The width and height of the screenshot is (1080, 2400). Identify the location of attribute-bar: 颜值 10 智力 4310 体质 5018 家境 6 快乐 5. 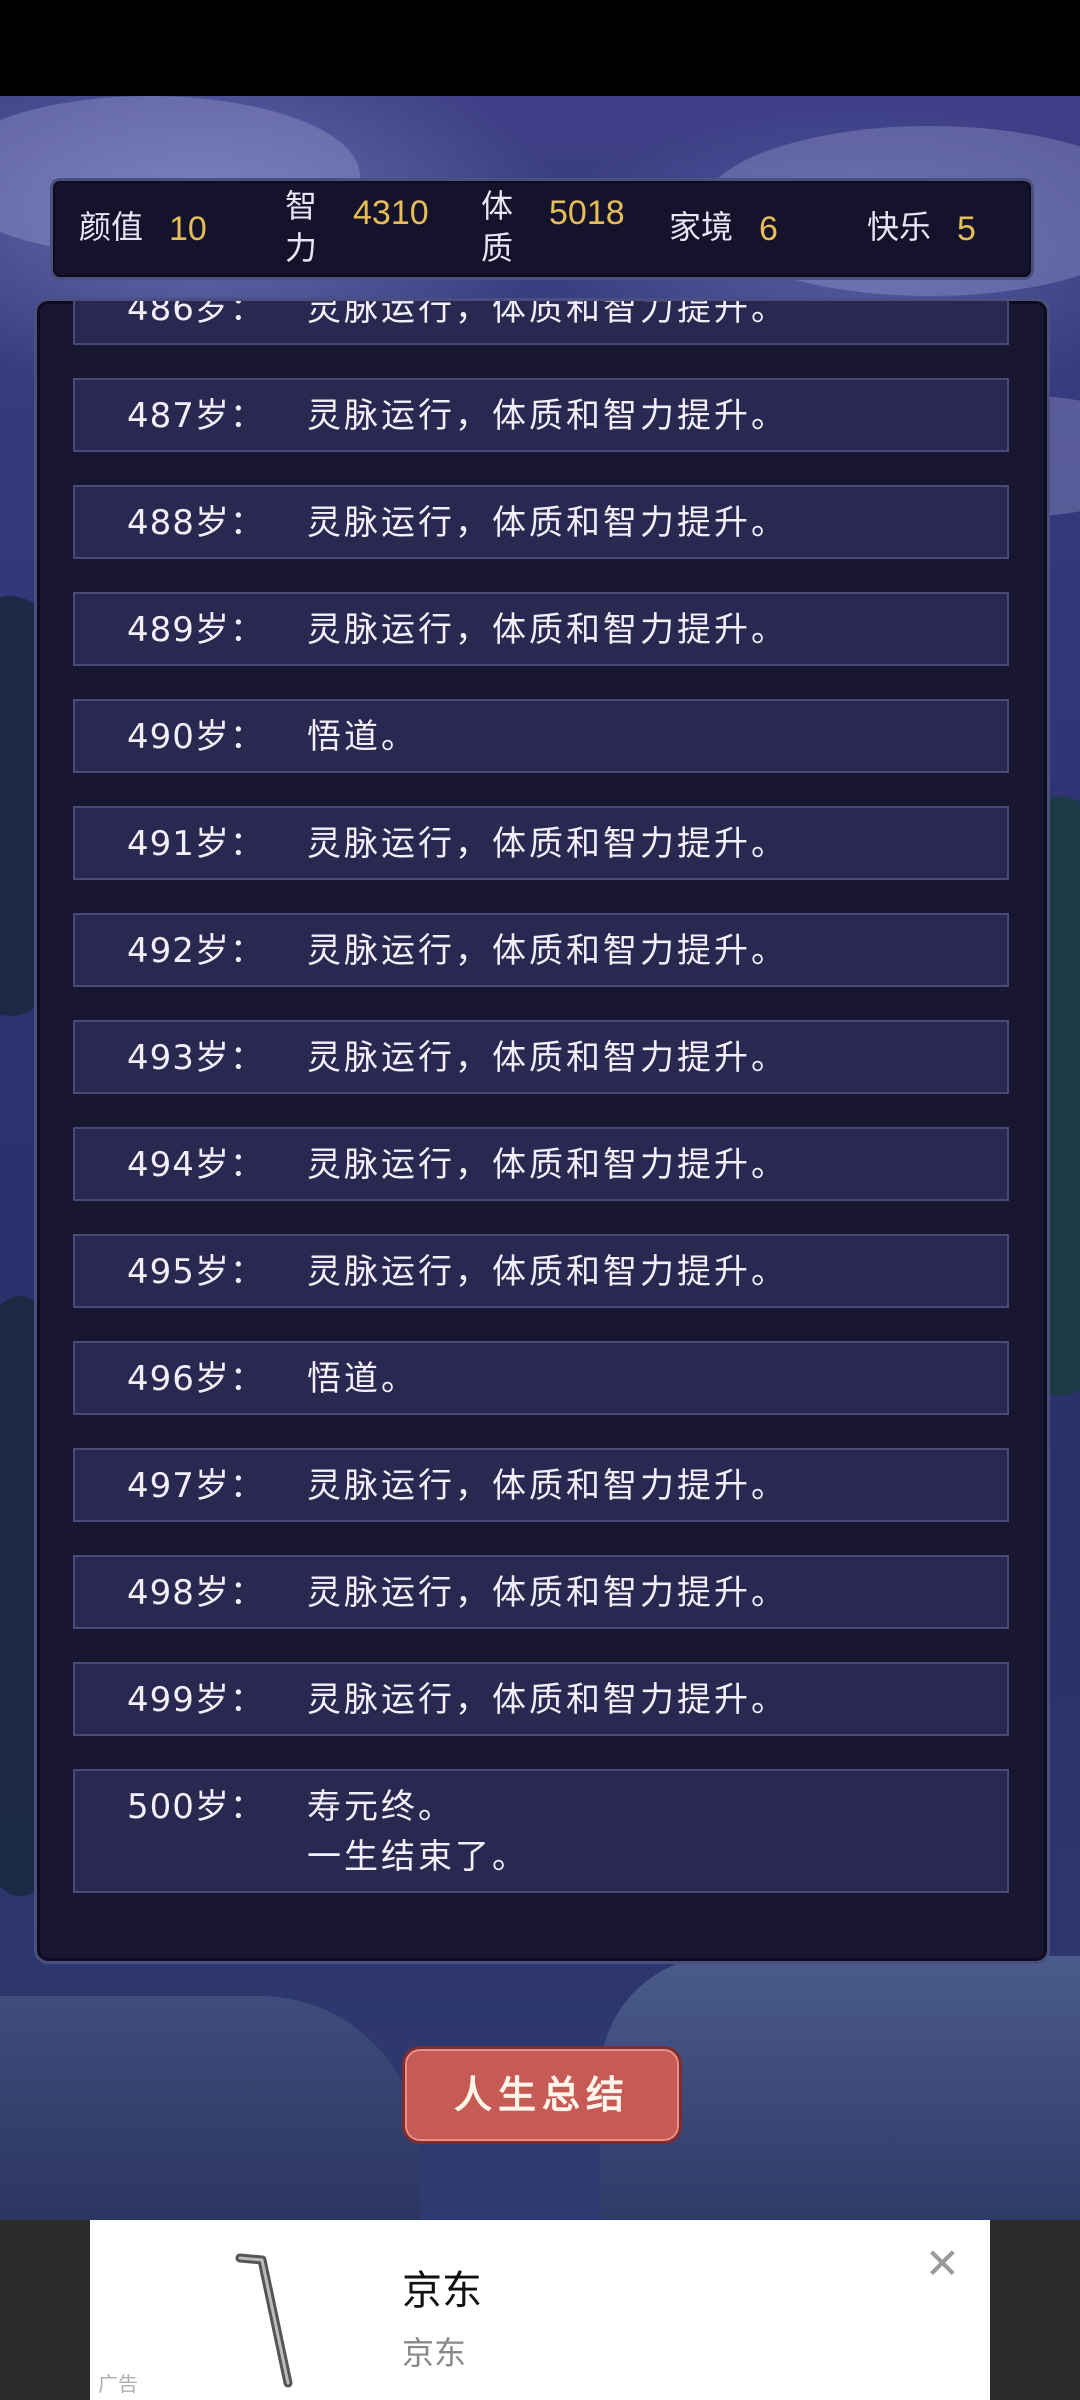
(542, 229).